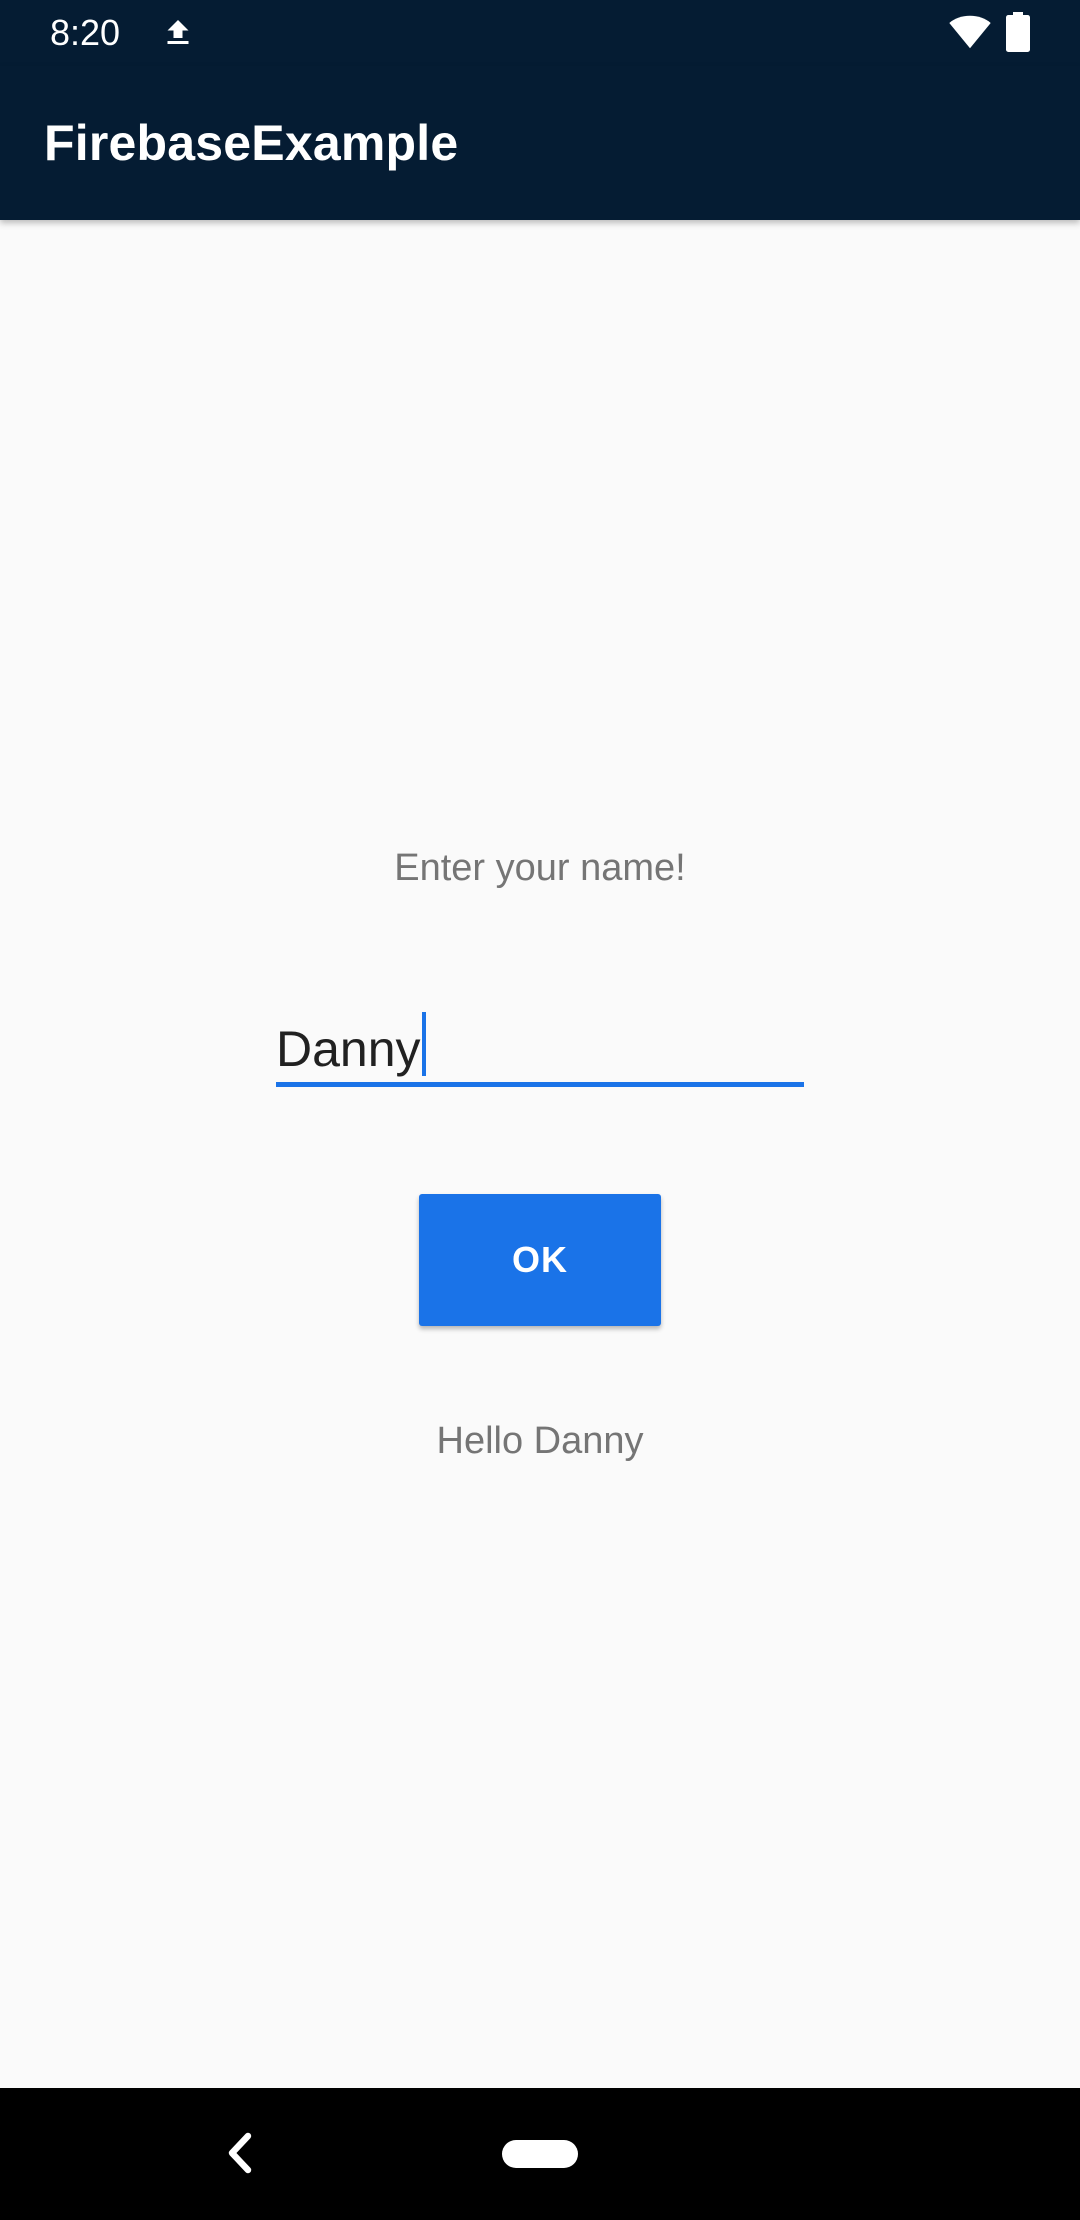 The width and height of the screenshot is (1080, 2220). I want to click on name-input: Danny, so click(351, 1046).